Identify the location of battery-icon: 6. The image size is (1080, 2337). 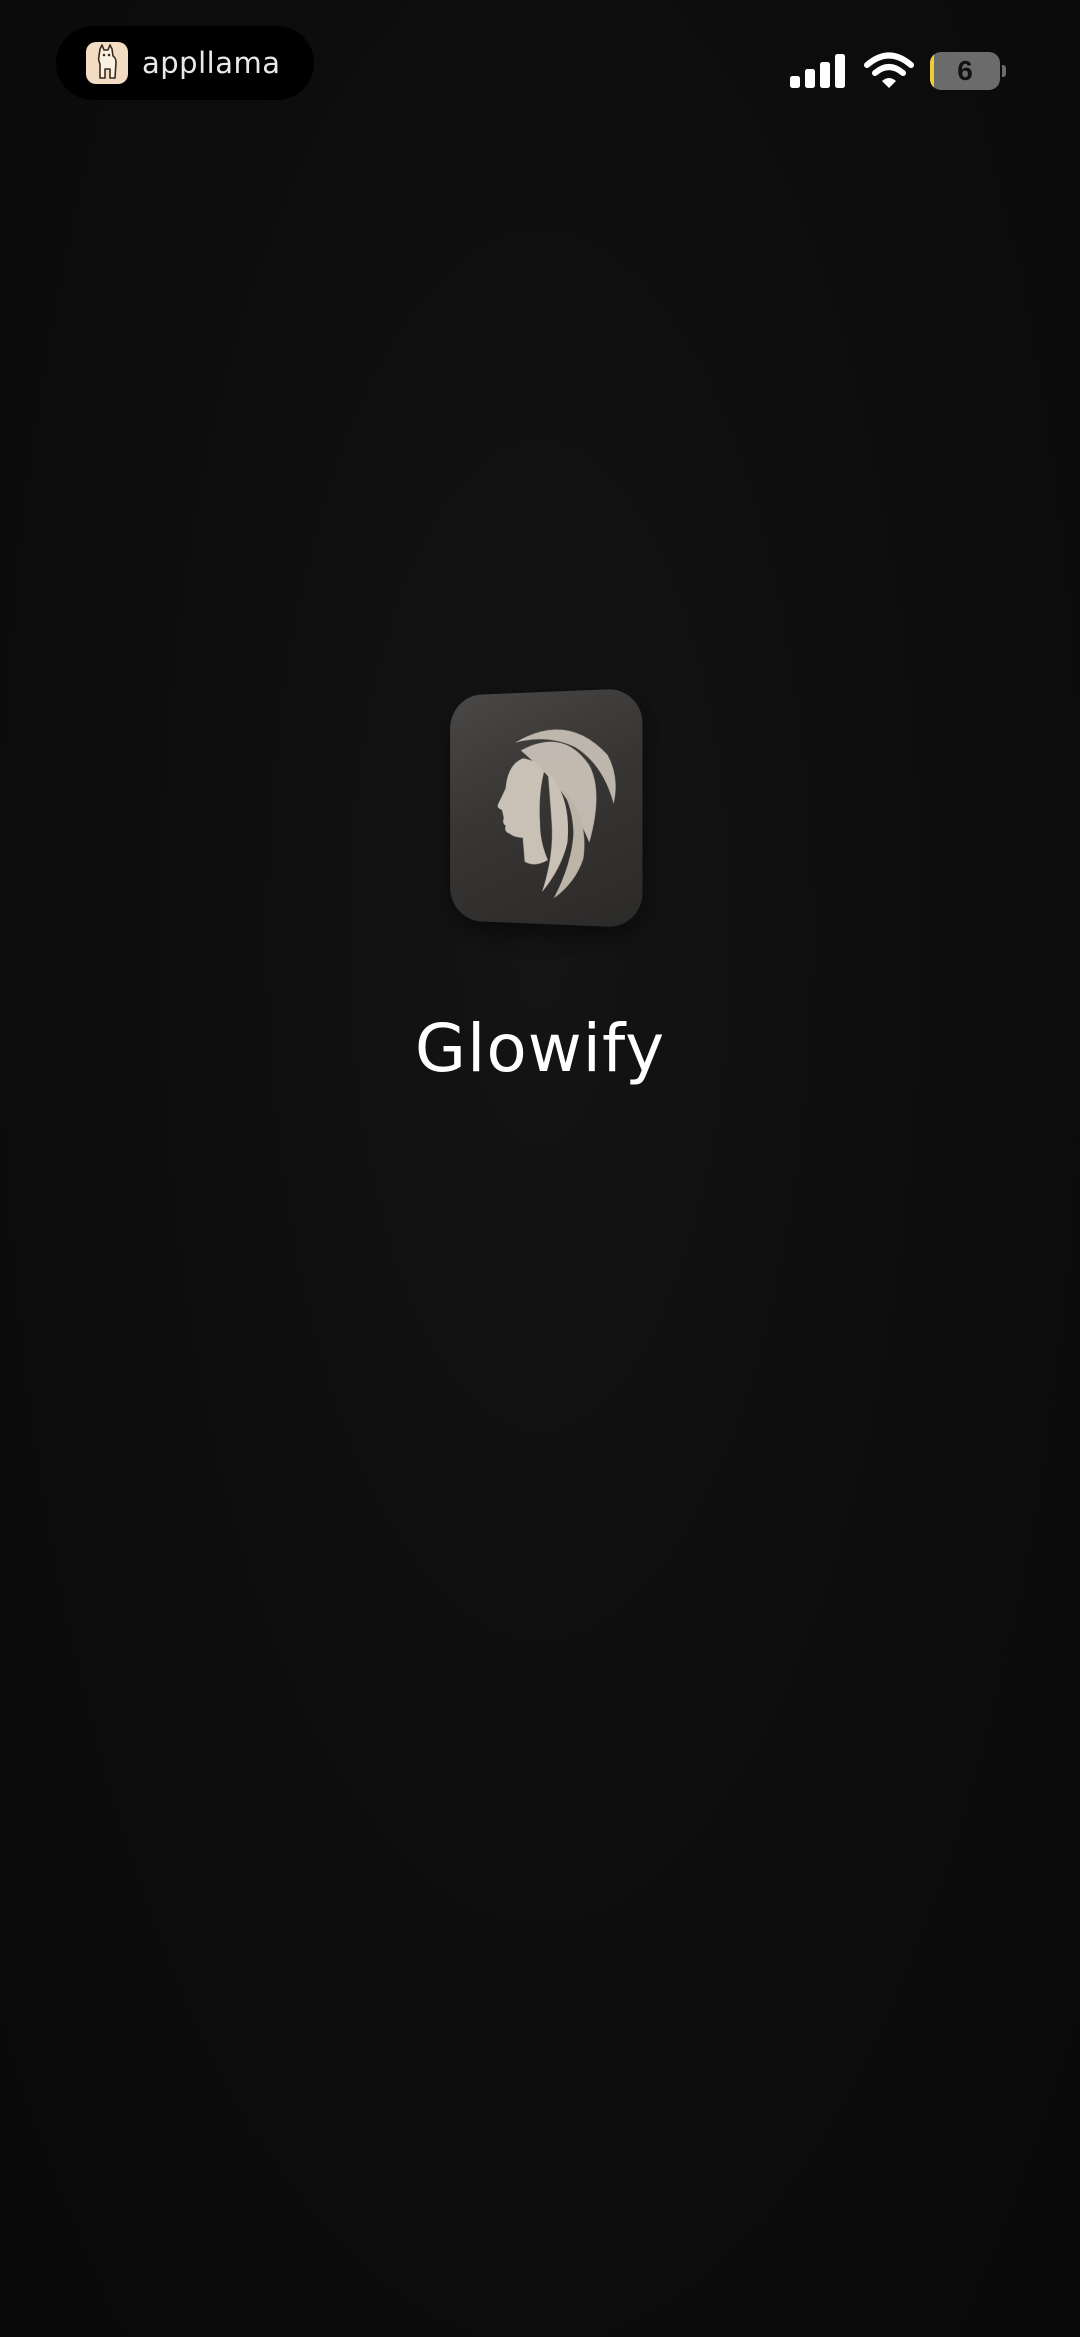
(968, 71).